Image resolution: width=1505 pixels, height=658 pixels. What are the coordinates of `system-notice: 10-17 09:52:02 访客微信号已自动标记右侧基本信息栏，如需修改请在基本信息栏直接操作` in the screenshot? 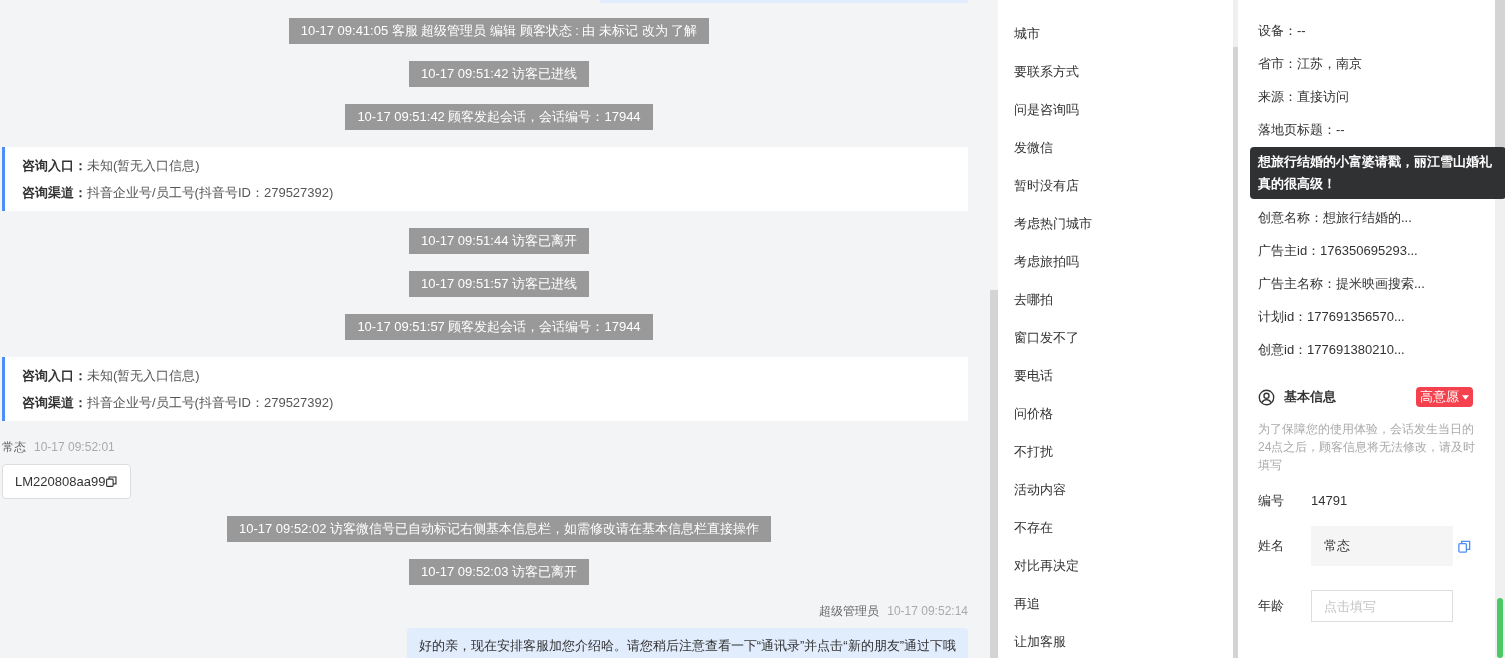 It's located at (499, 529).